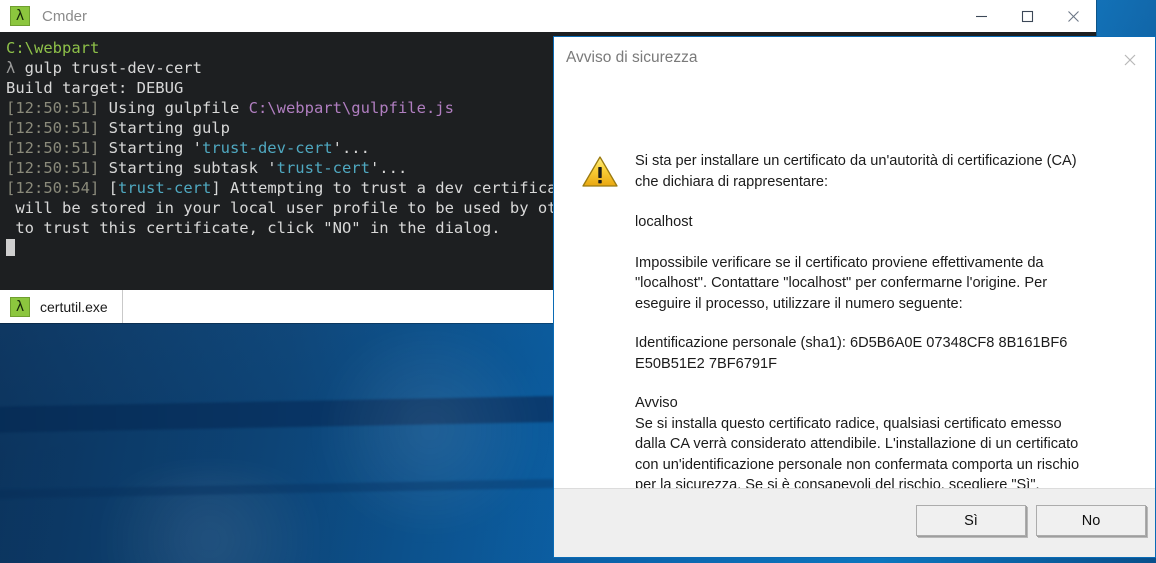  I want to click on terminal-text: [, so click(108, 188).